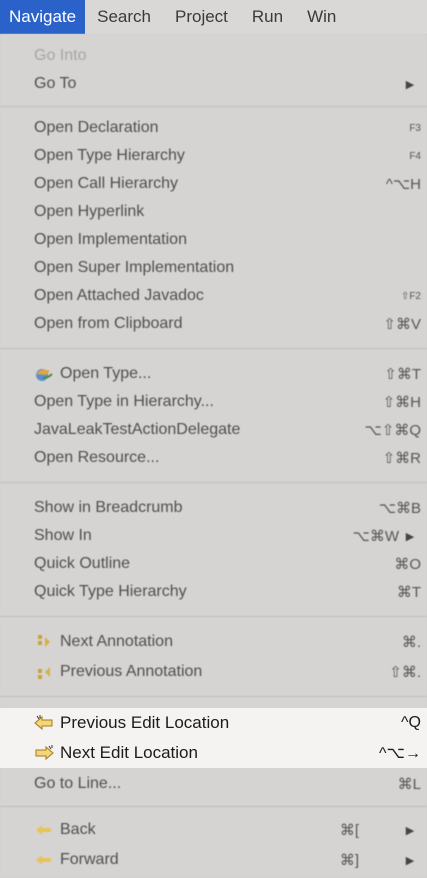 The height and width of the screenshot is (878, 427). What do you see at coordinates (213, 184) in the screenshot?
I see `menu-item-open-call-hierarchy: Open Call Hierarchy ^⌥H` at bounding box center [213, 184].